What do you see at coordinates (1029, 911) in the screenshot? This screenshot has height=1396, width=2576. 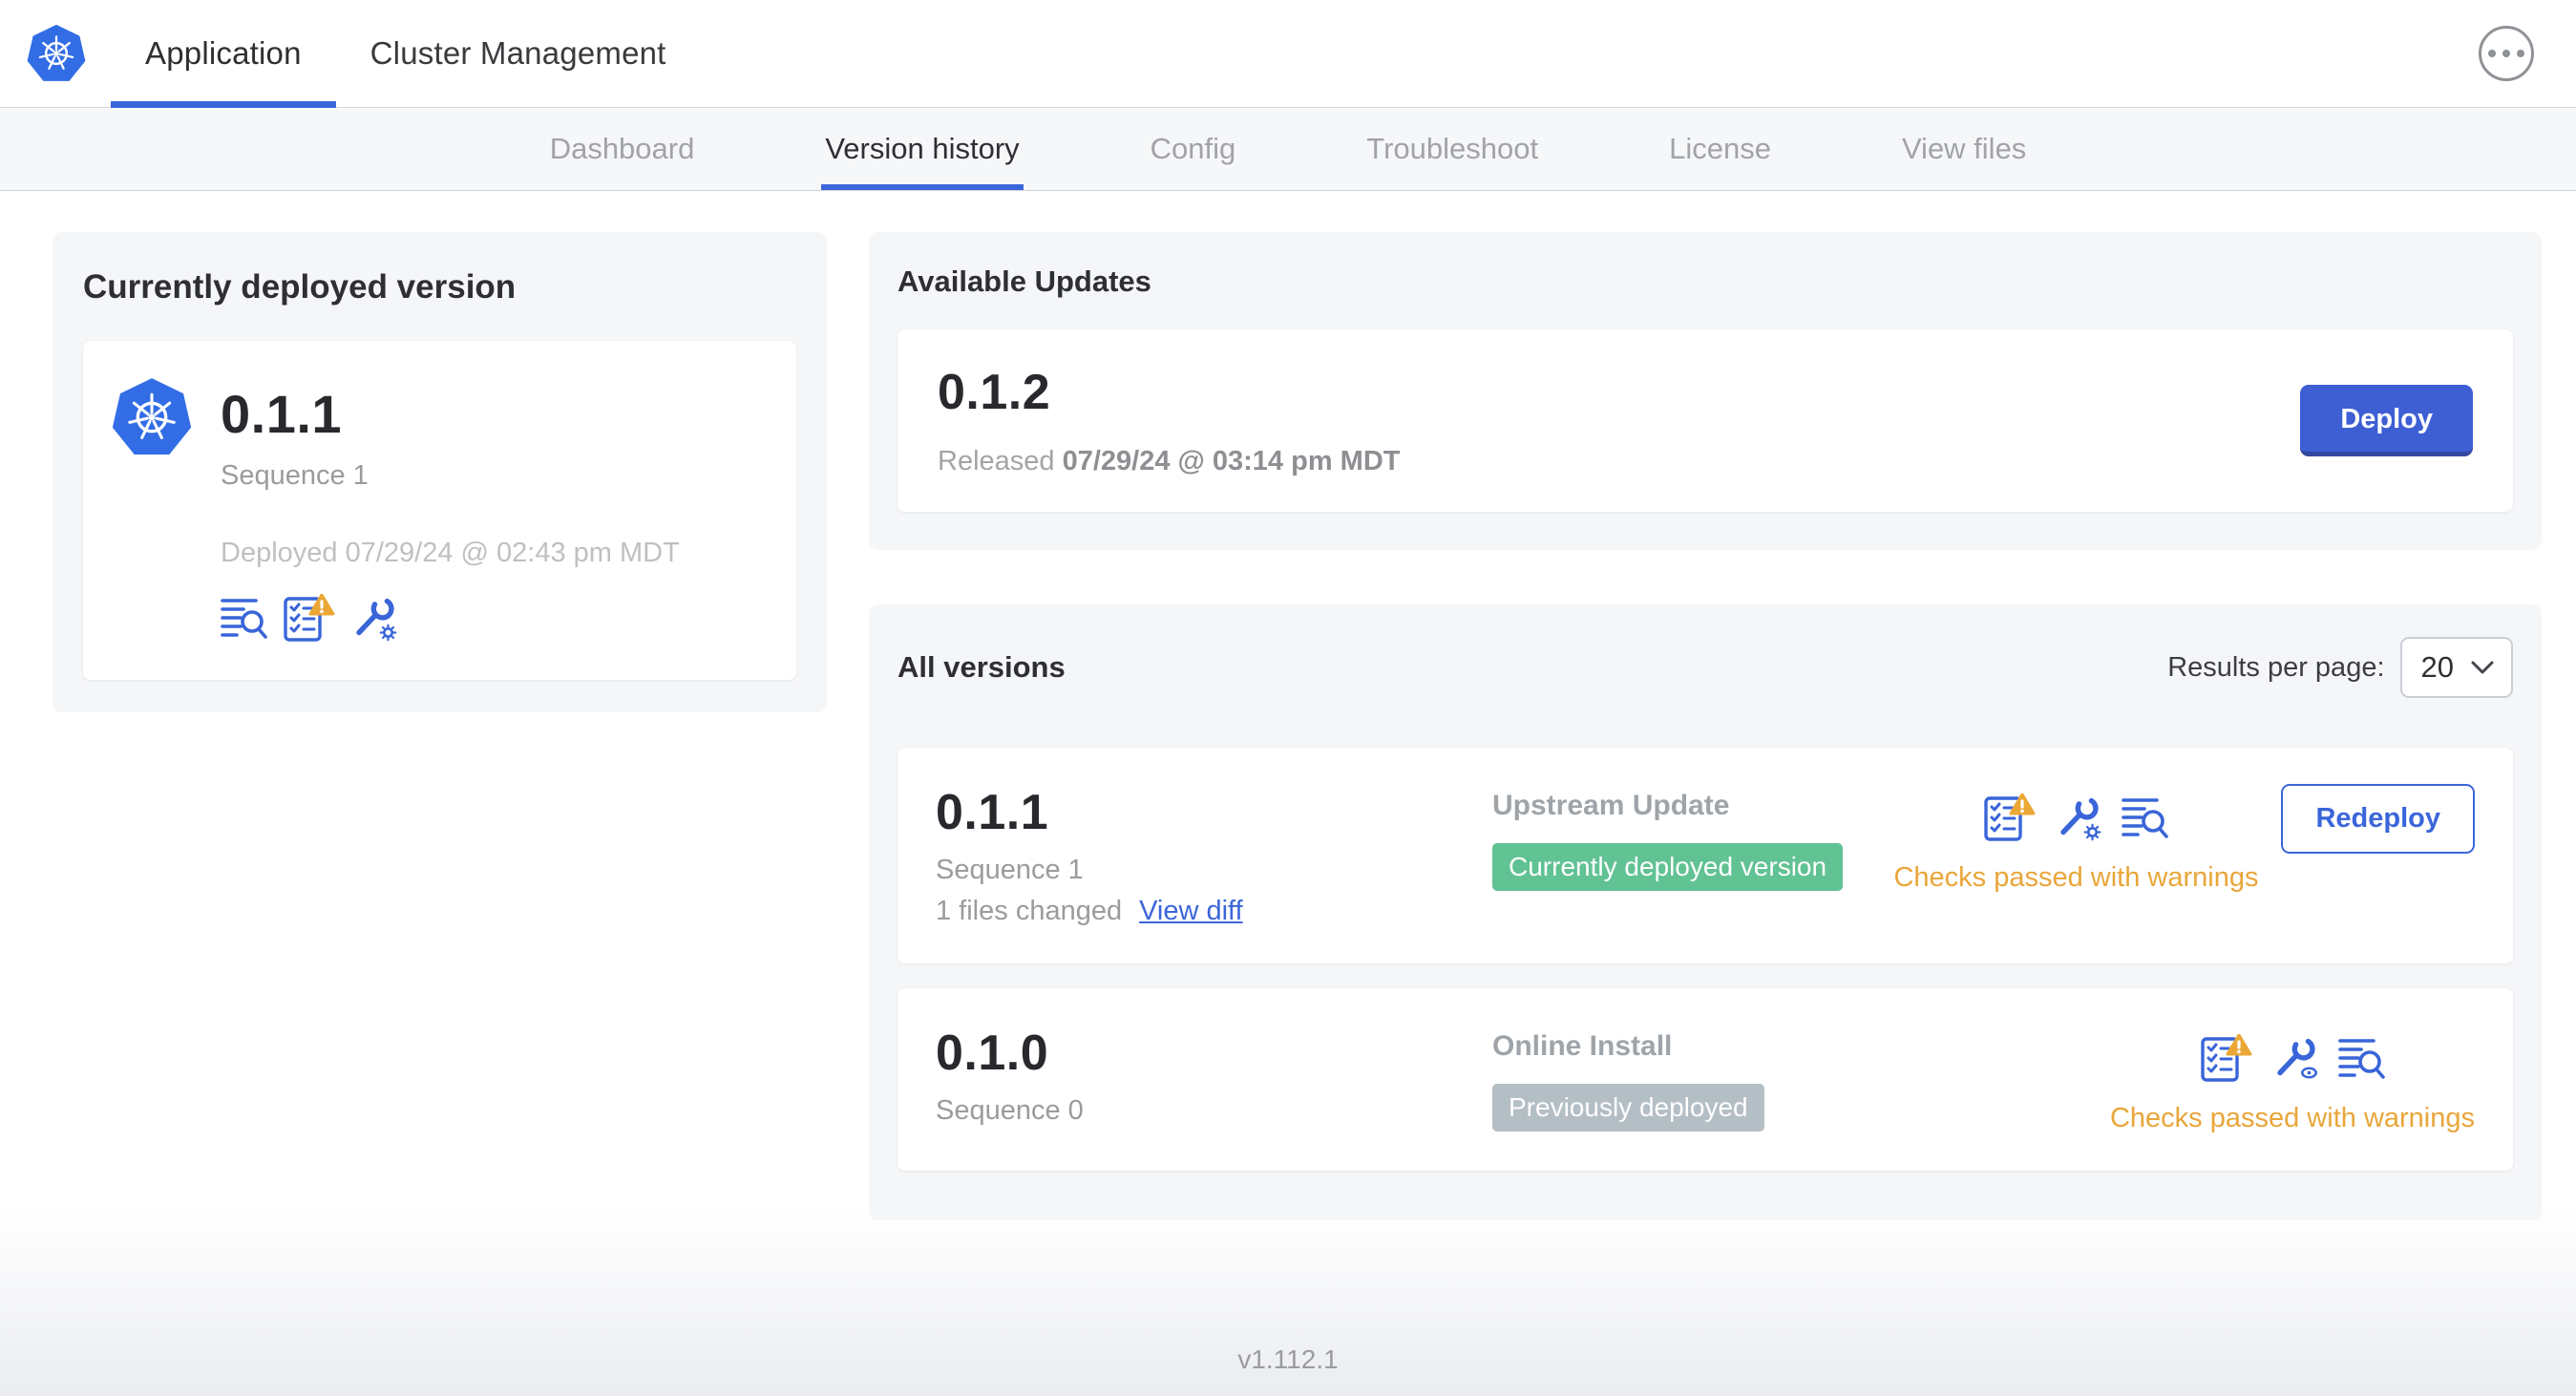 I see `files-changed-label: 1 files changed` at bounding box center [1029, 911].